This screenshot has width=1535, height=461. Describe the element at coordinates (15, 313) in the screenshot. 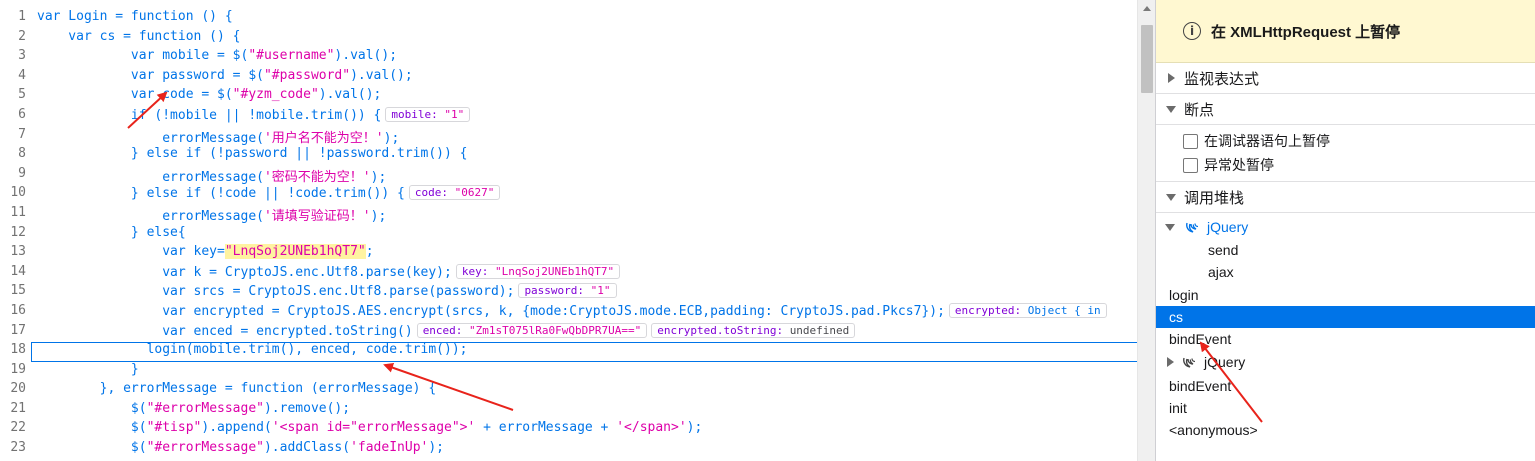

I see `line-number: 16` at that location.